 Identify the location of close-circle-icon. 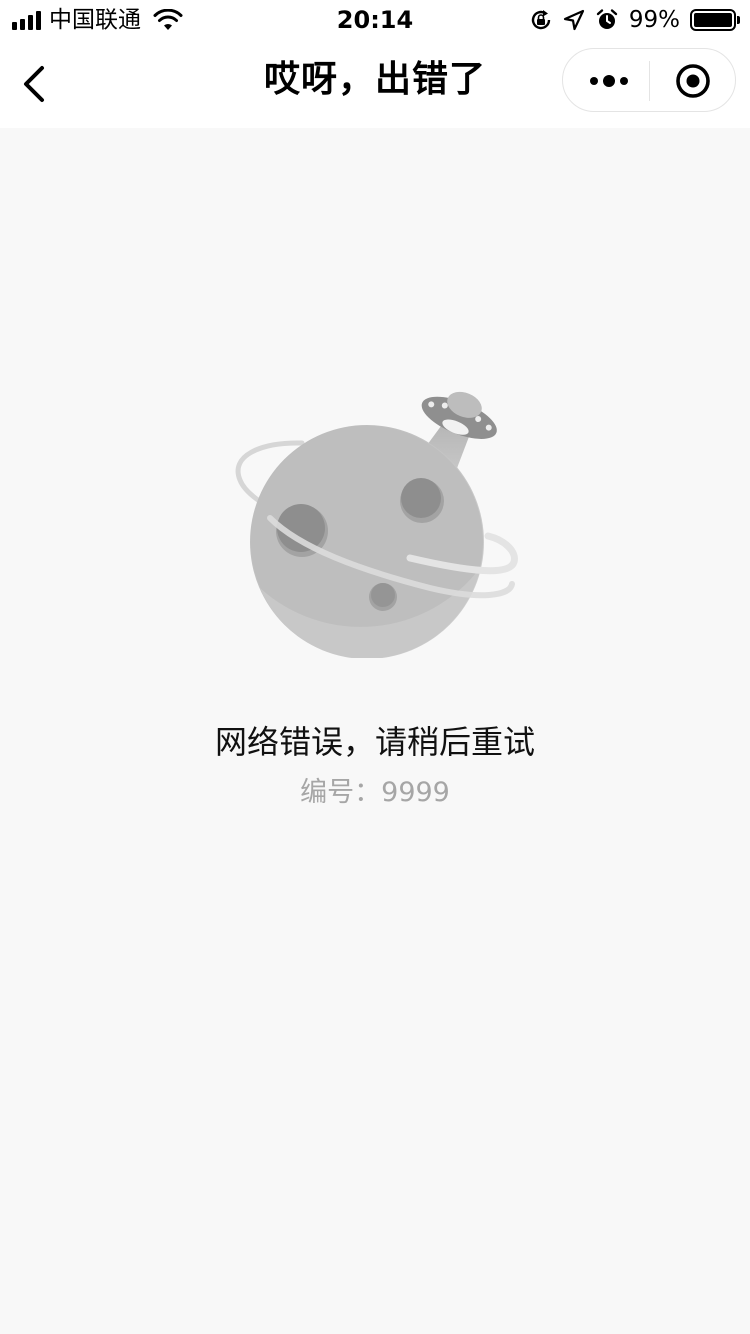
(693, 81).